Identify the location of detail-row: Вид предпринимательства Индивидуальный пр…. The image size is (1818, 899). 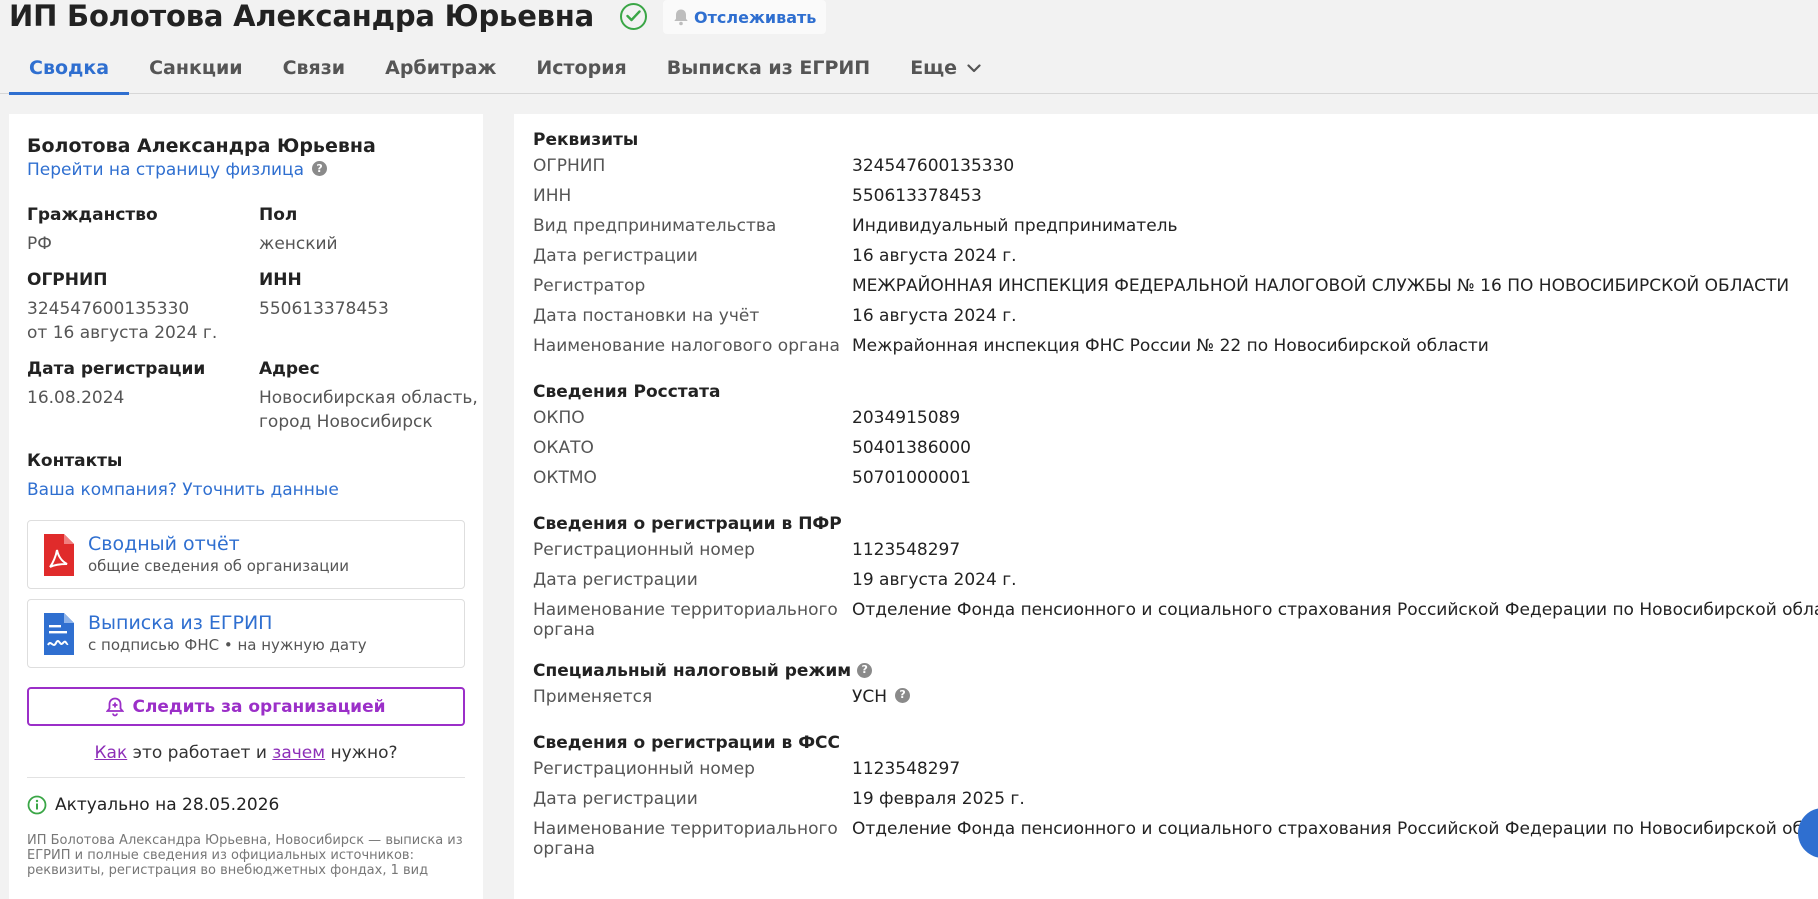
(1175, 226).